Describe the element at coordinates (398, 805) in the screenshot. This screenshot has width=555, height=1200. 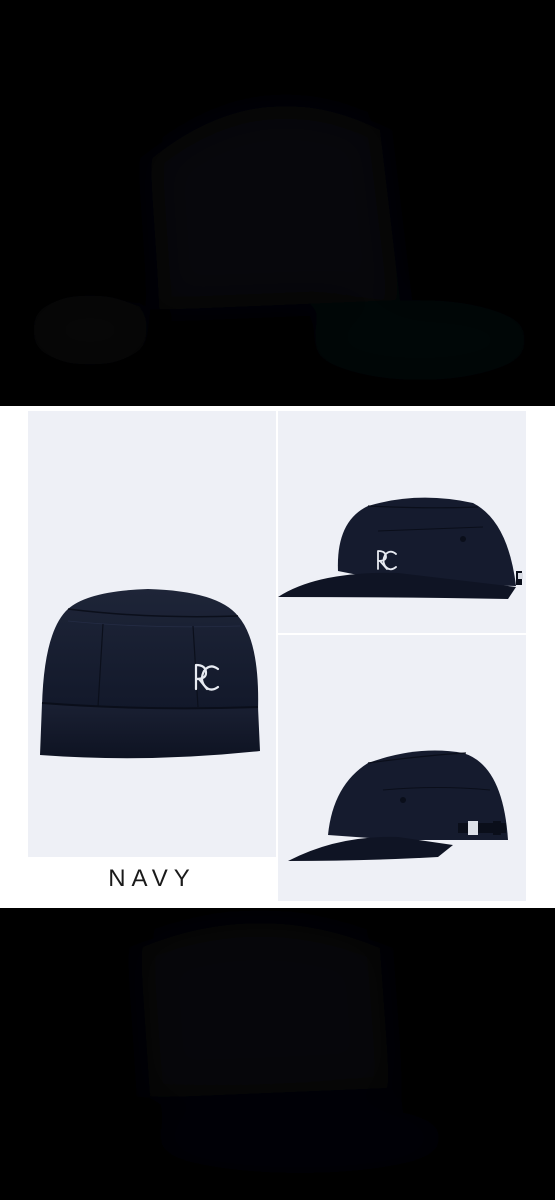
I see `cap-back-illustration` at that location.